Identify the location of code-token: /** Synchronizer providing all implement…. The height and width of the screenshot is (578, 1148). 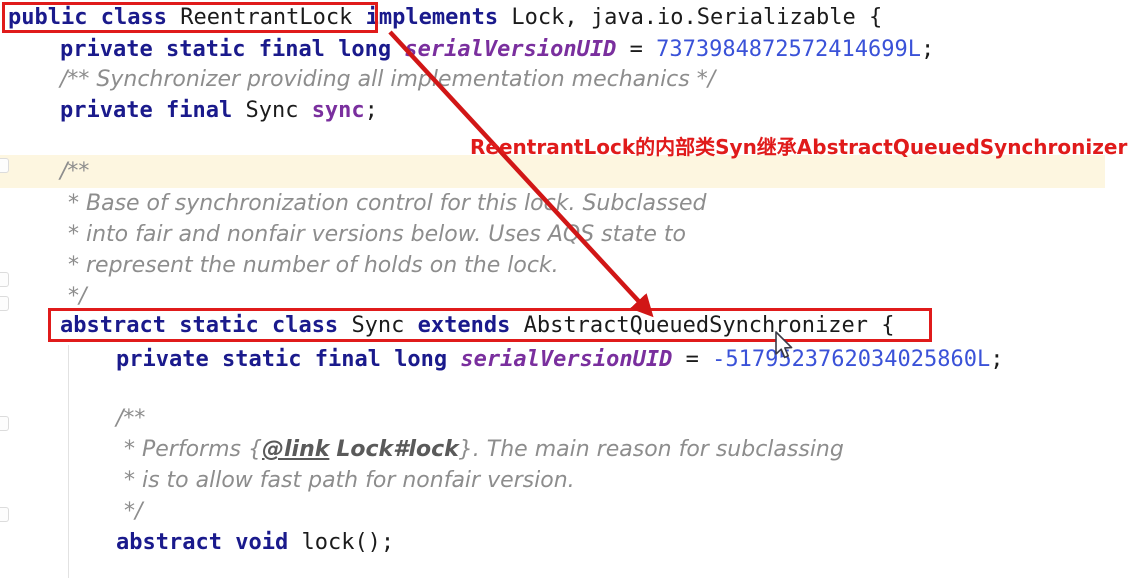
(388, 79).